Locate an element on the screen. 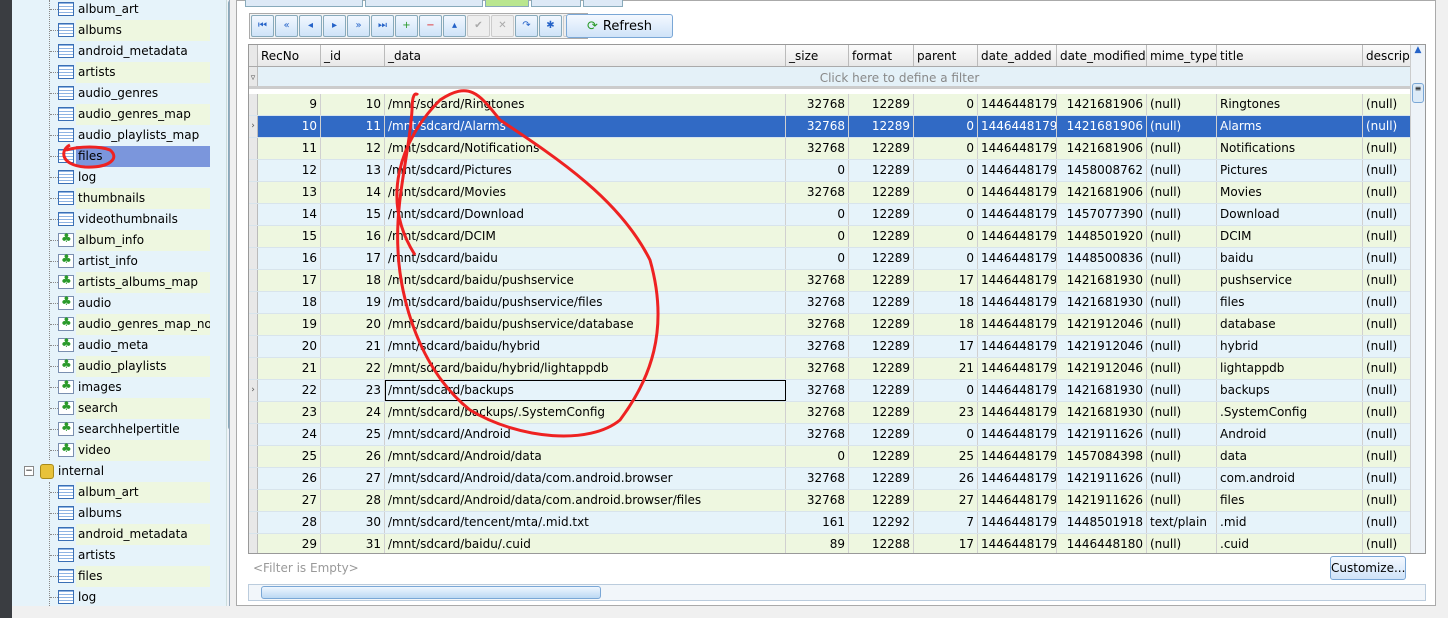  refresh-button: ⟳ Refresh is located at coordinates (619, 26).